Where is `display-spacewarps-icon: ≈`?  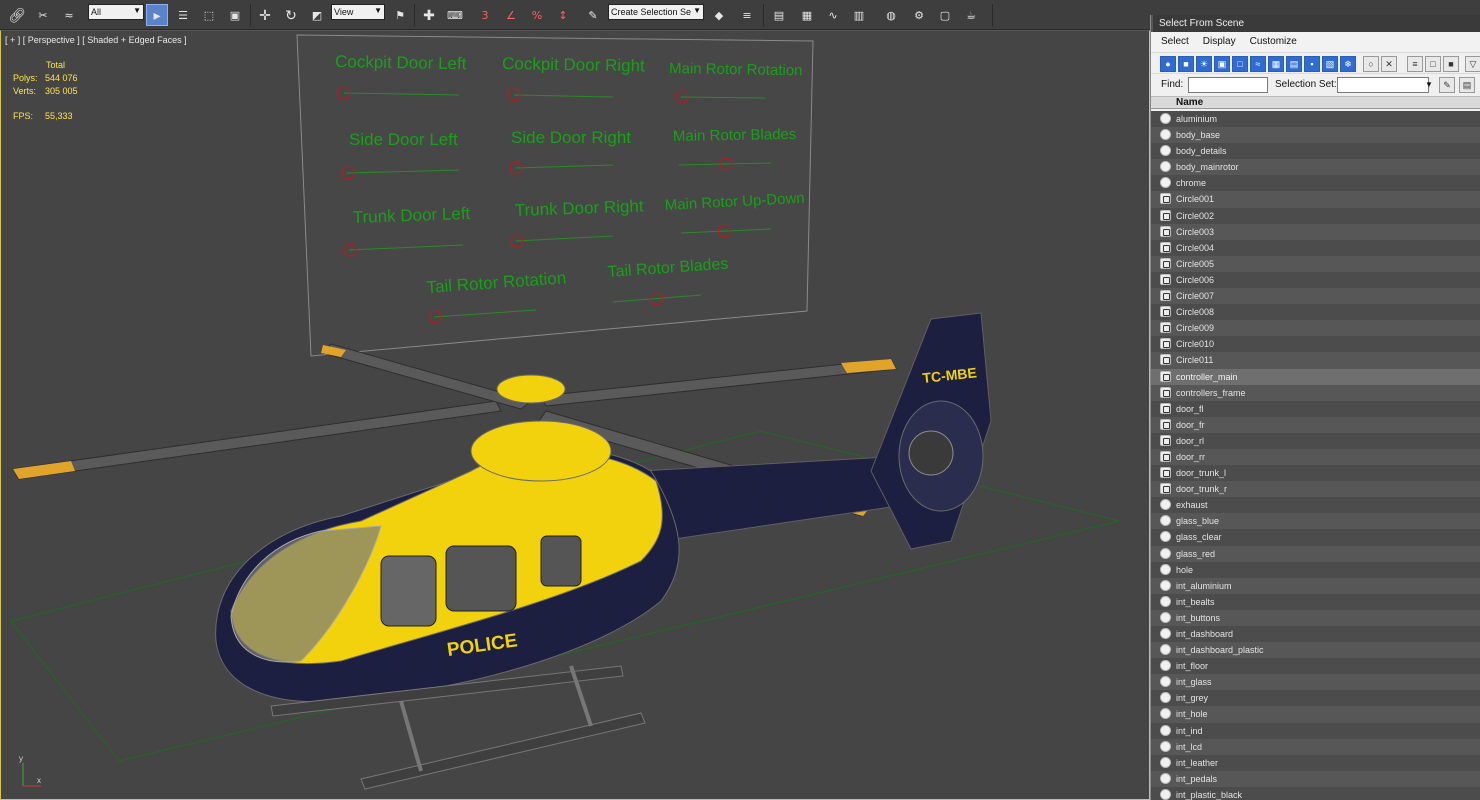
display-spacewarps-icon: ≈ is located at coordinates (1258, 64).